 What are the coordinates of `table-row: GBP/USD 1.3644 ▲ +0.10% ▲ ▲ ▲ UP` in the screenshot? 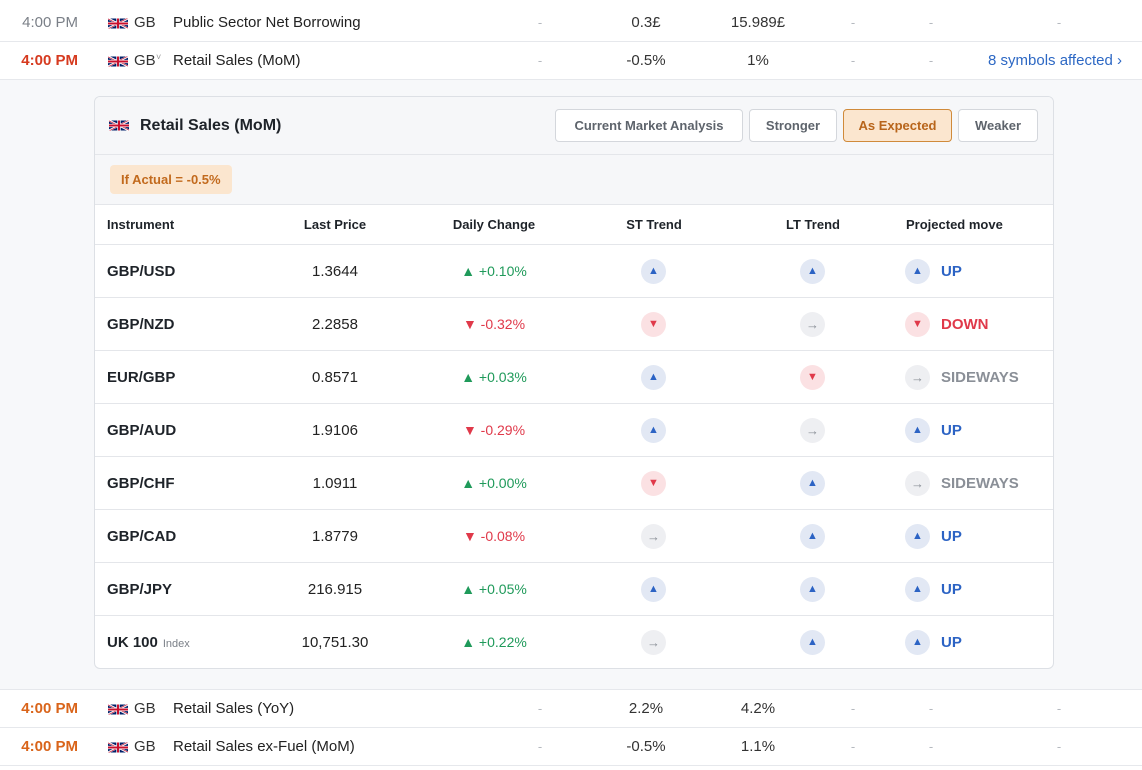 It's located at (574, 271).